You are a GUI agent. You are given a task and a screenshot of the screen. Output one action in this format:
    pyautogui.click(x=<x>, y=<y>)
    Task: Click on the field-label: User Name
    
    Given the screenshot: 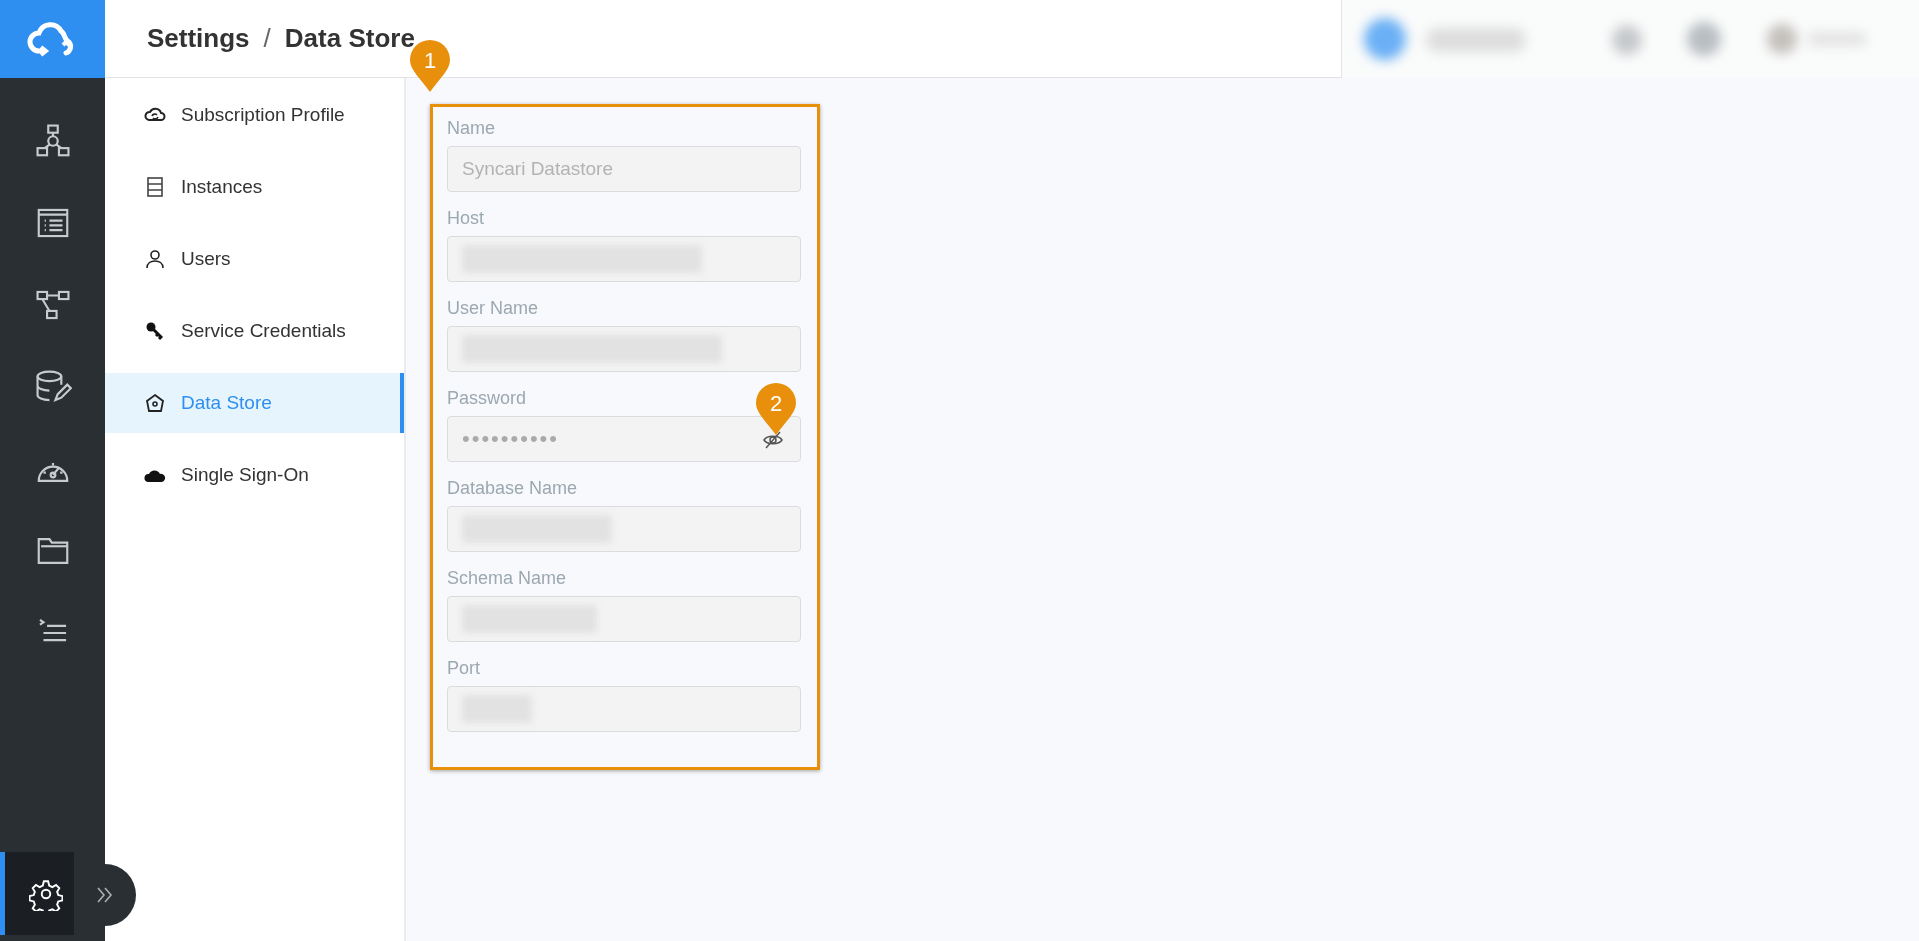 What is the action you would take?
    pyautogui.click(x=493, y=308)
    